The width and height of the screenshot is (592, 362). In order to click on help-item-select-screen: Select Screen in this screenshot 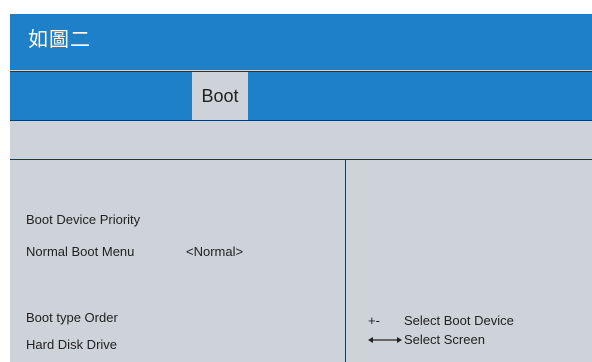, I will do `click(426, 339)`.